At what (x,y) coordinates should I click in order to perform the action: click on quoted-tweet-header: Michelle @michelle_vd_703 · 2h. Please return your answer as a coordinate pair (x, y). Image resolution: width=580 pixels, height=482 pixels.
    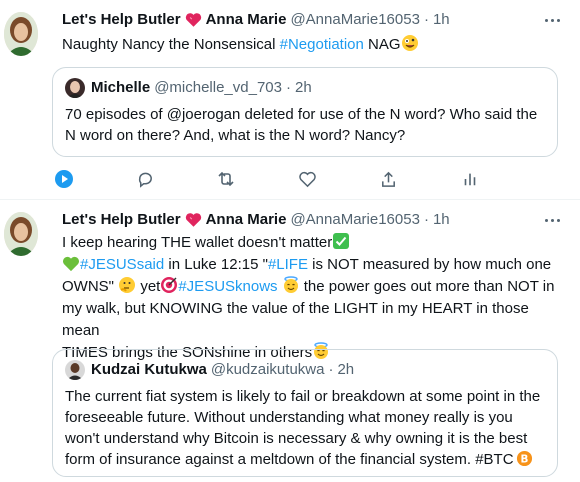
    Looking at the image, I should click on (305, 88).